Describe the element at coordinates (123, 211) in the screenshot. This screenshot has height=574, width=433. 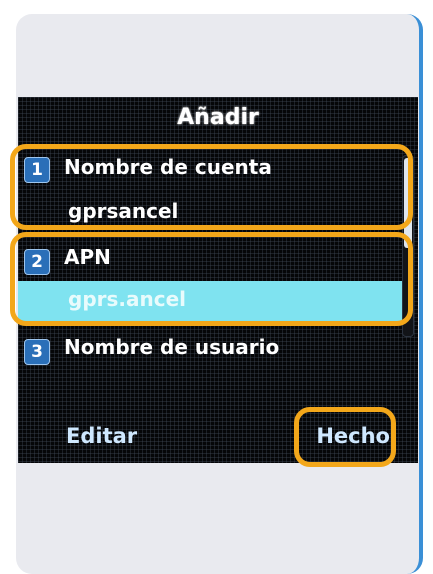
I see `account-name-value: gprsancel` at that location.